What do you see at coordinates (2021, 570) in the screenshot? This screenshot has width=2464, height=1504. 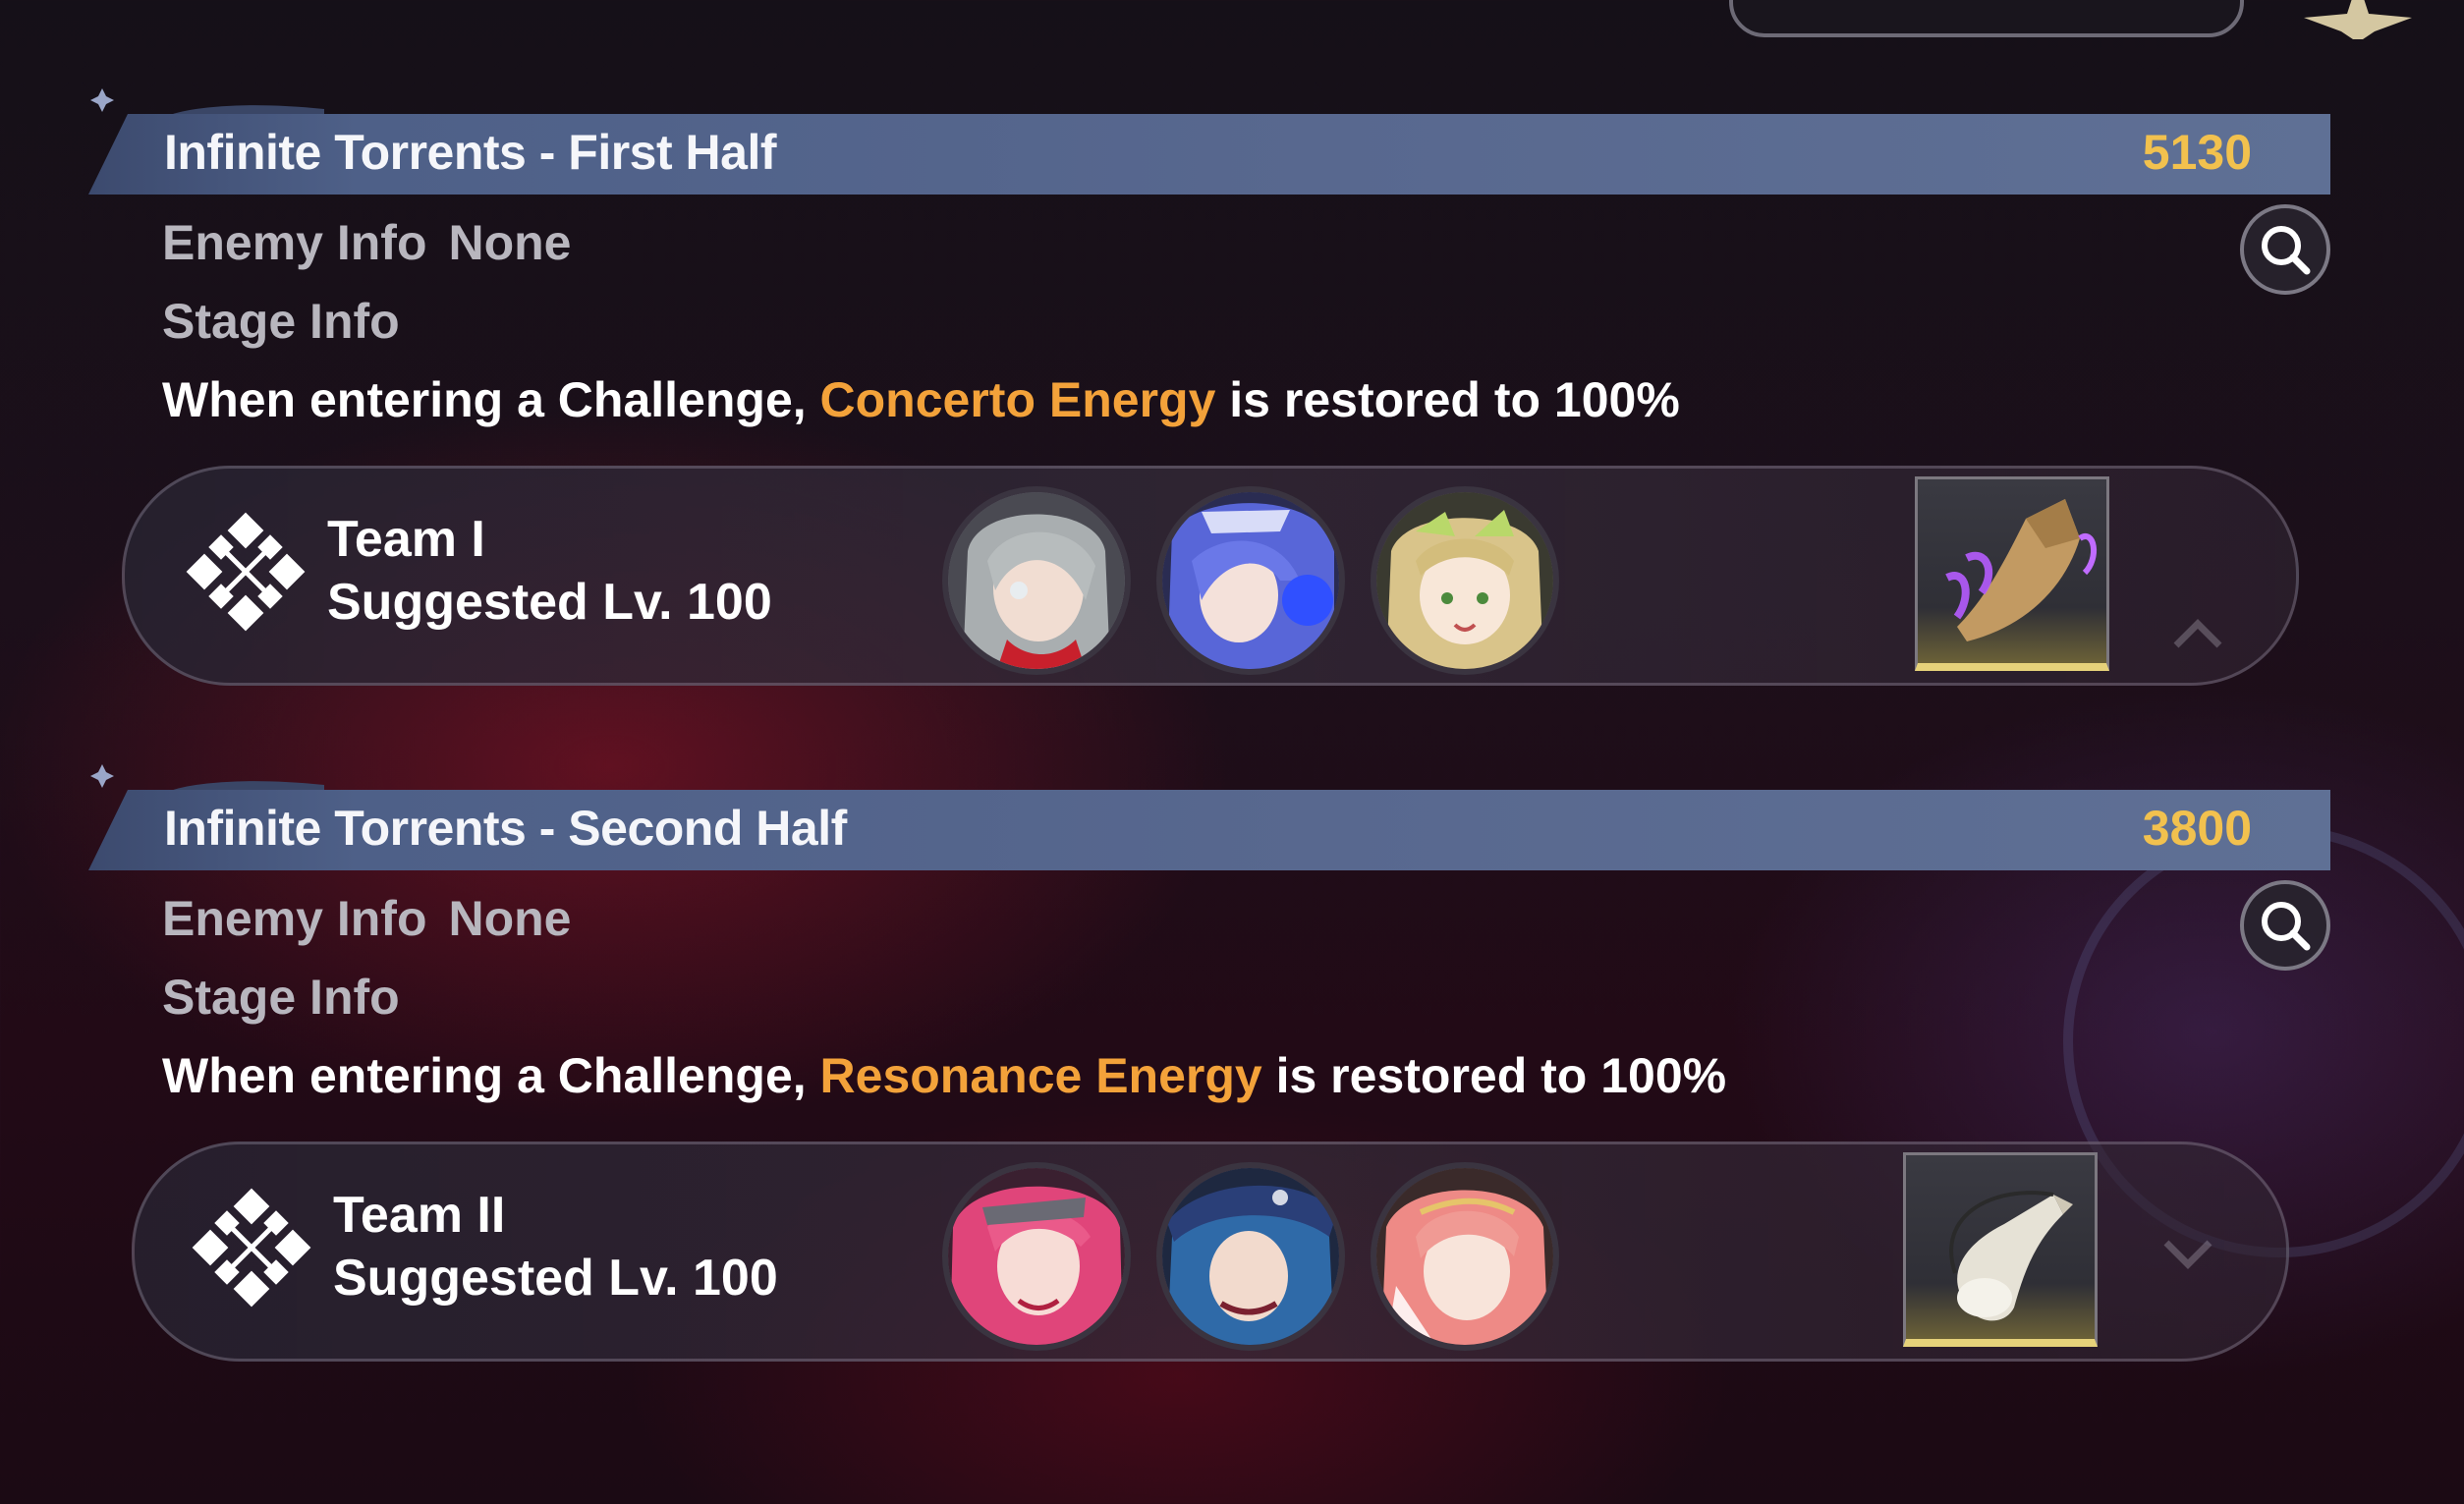 I see `glowing-boot-item-icon` at bounding box center [2021, 570].